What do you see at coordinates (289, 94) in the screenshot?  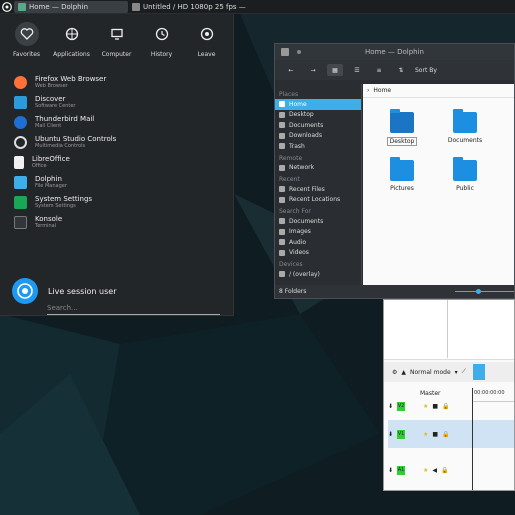 I see `places-header: Places` at bounding box center [289, 94].